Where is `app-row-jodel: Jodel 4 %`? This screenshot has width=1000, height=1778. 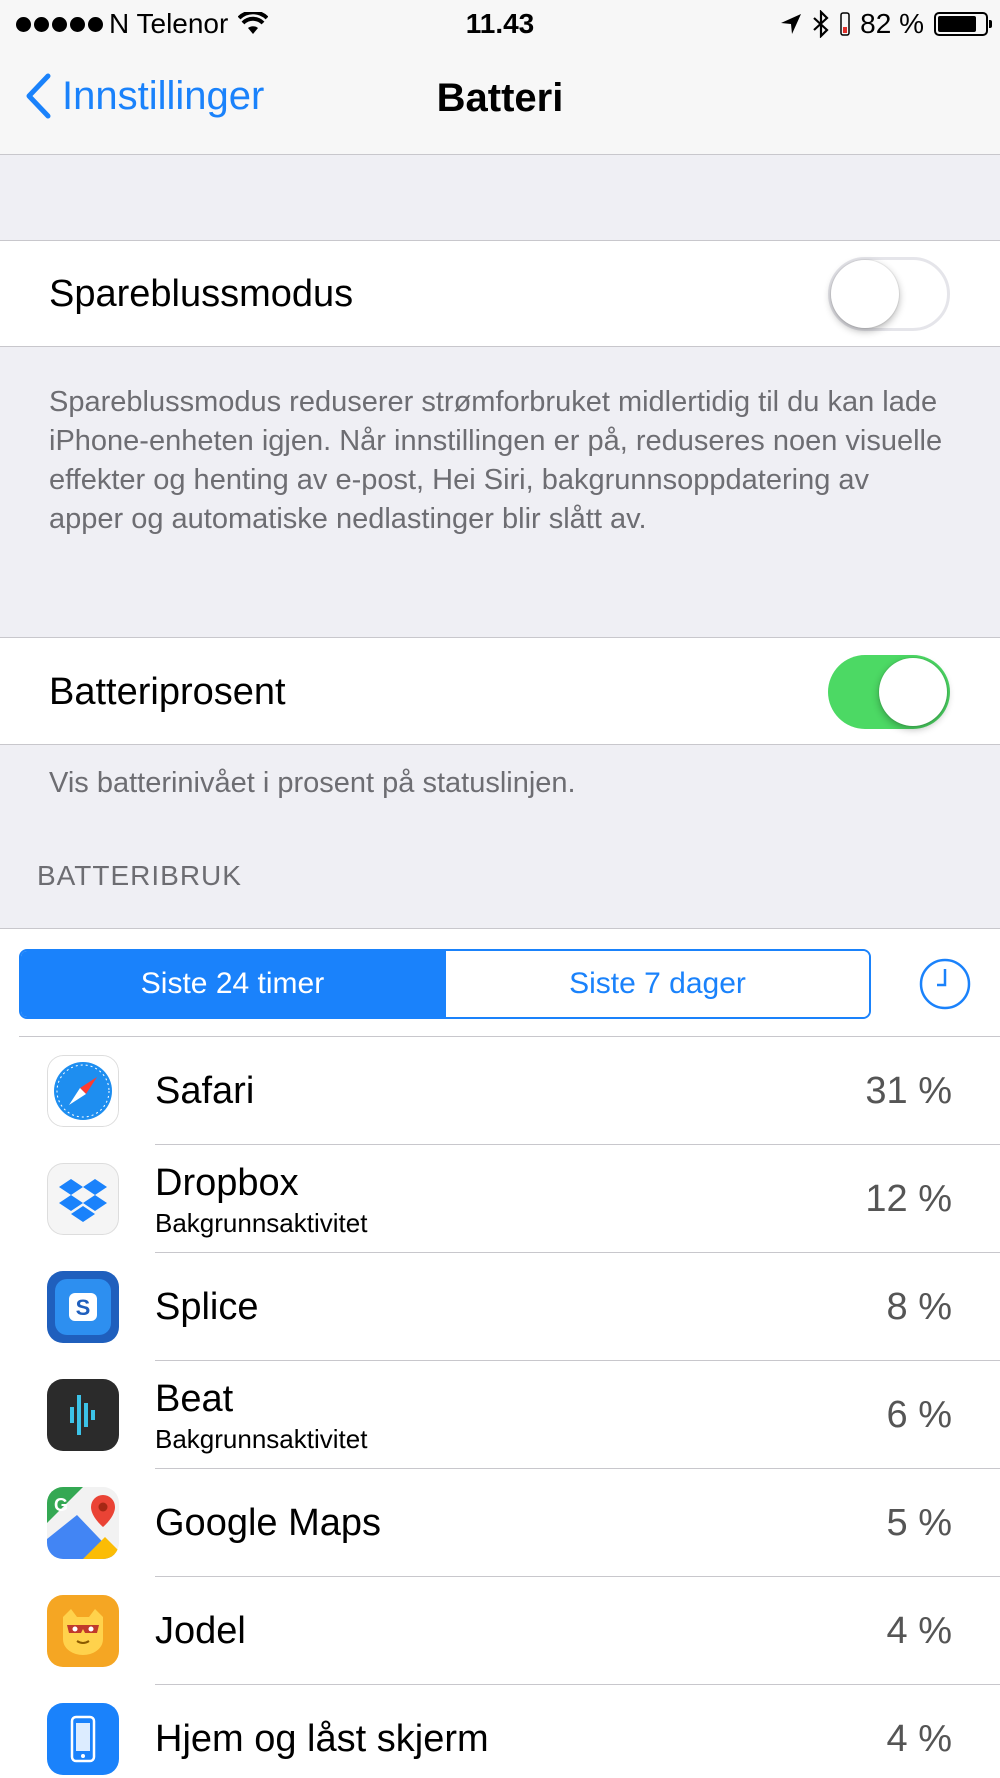
app-row-jodel: Jodel 4 % is located at coordinates (500, 1631).